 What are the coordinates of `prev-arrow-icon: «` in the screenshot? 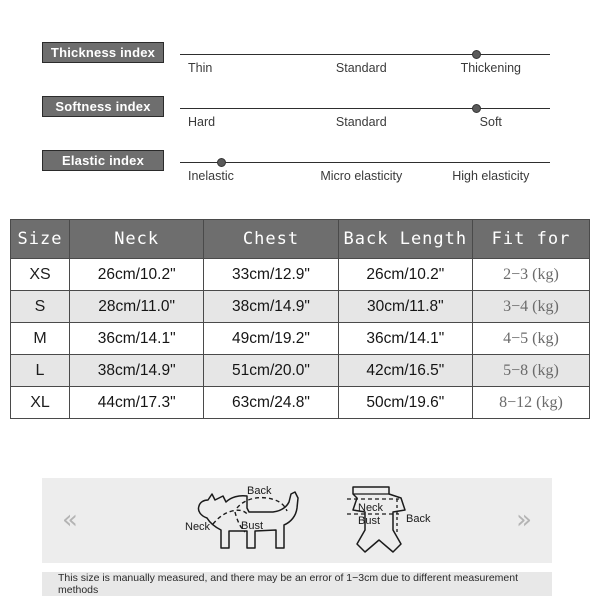 It's located at (70, 520).